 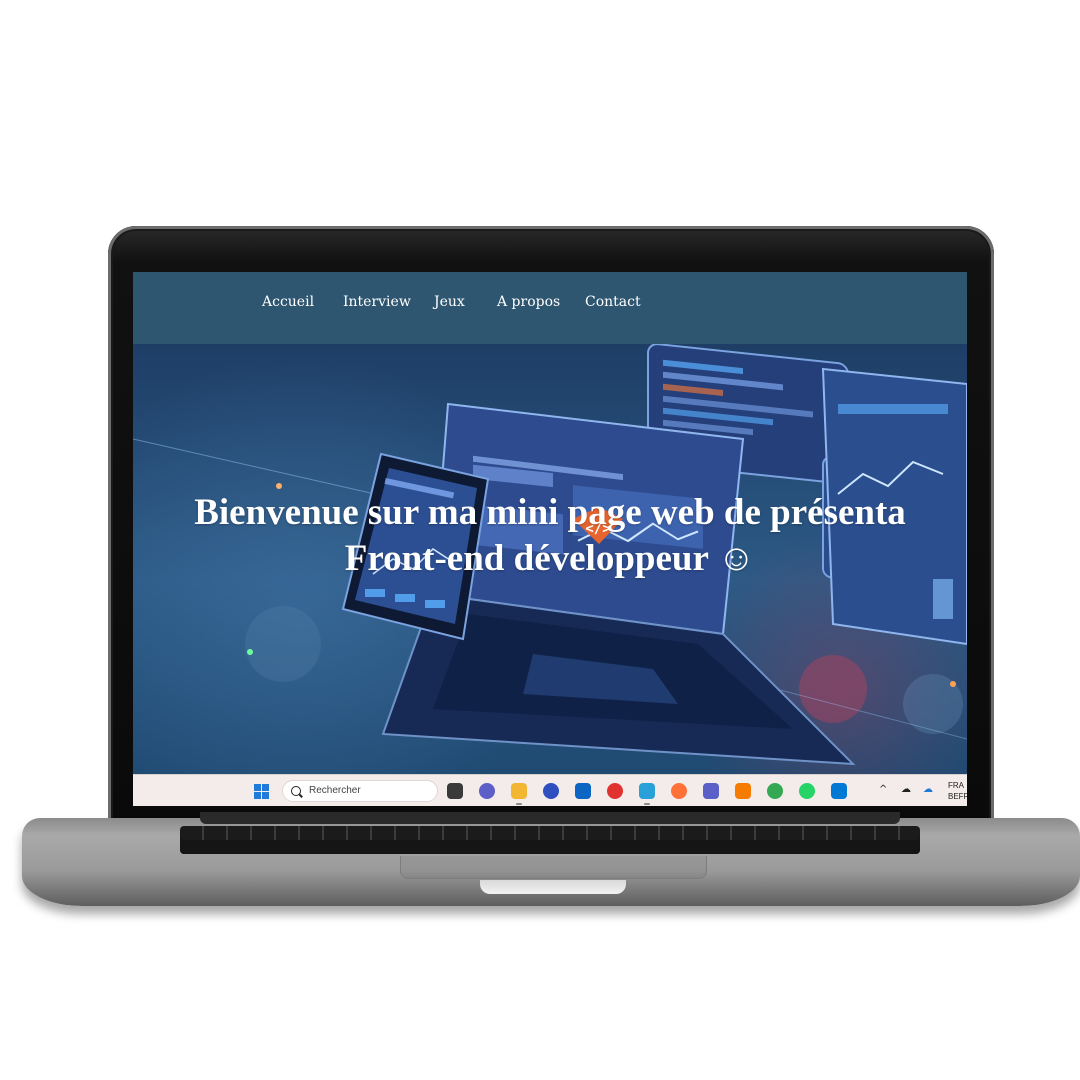 What do you see at coordinates (553, 887) in the screenshot?
I see `laptop-notch` at bounding box center [553, 887].